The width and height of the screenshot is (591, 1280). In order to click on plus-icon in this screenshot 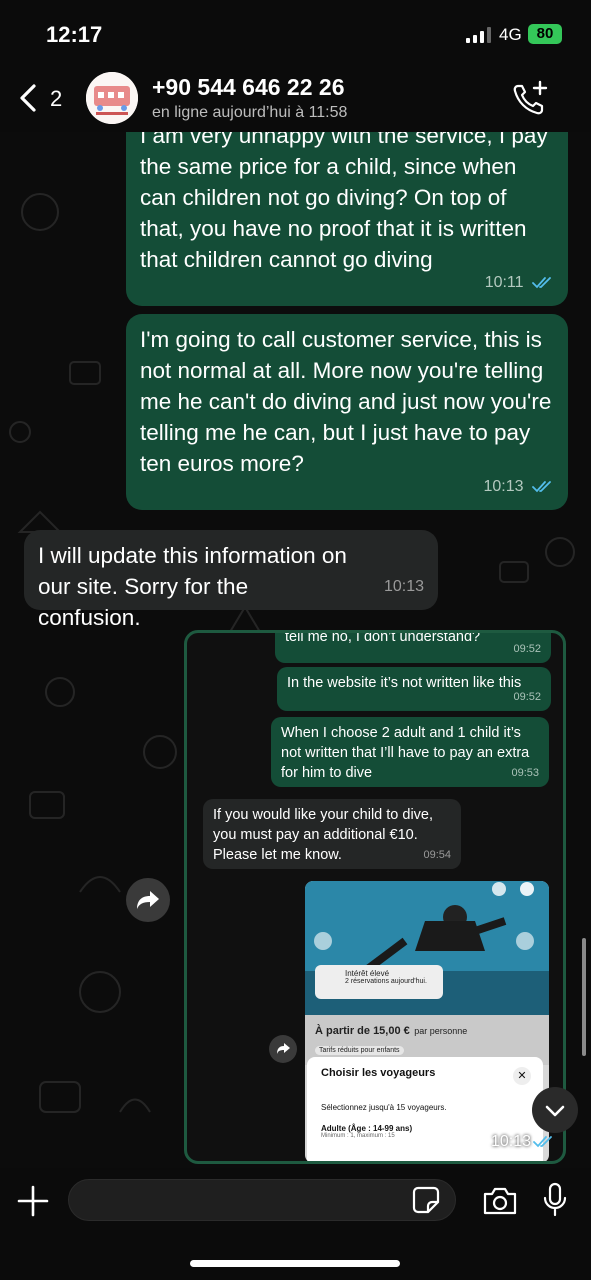, I will do `click(33, 1201)`.